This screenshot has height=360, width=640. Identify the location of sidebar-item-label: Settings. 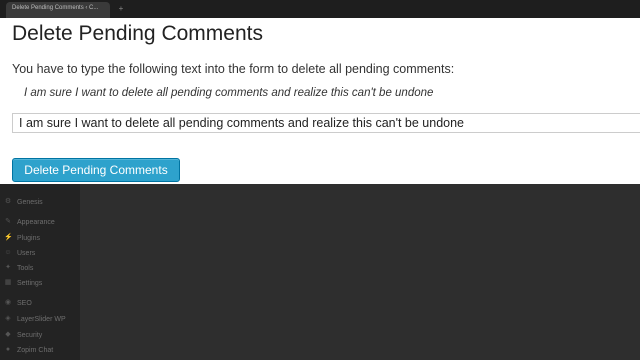
(30, 283).